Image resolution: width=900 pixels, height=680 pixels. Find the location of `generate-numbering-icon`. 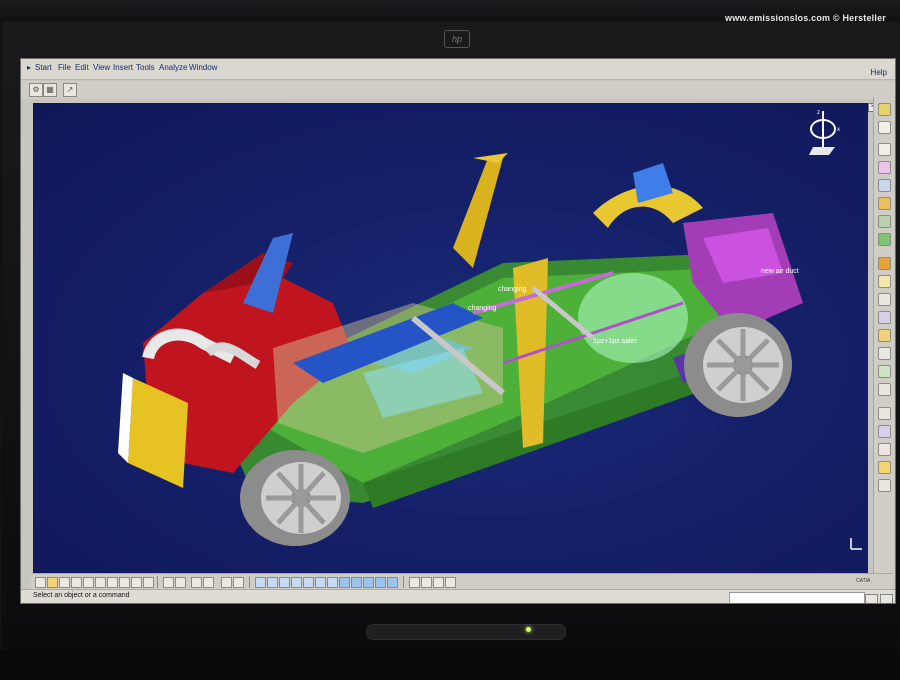

generate-numbering-icon is located at coordinates (884, 239).